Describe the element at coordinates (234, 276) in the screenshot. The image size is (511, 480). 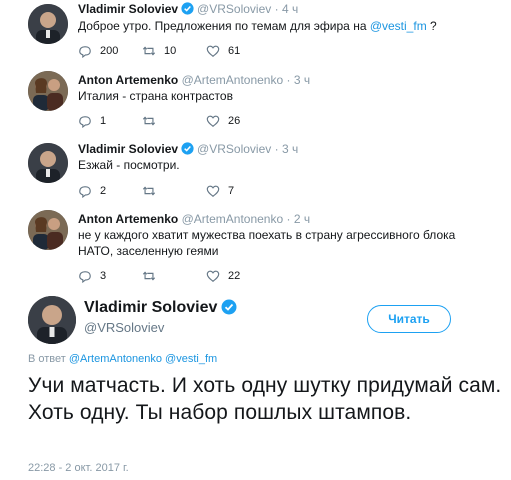
I see `like-count: 22` at that location.